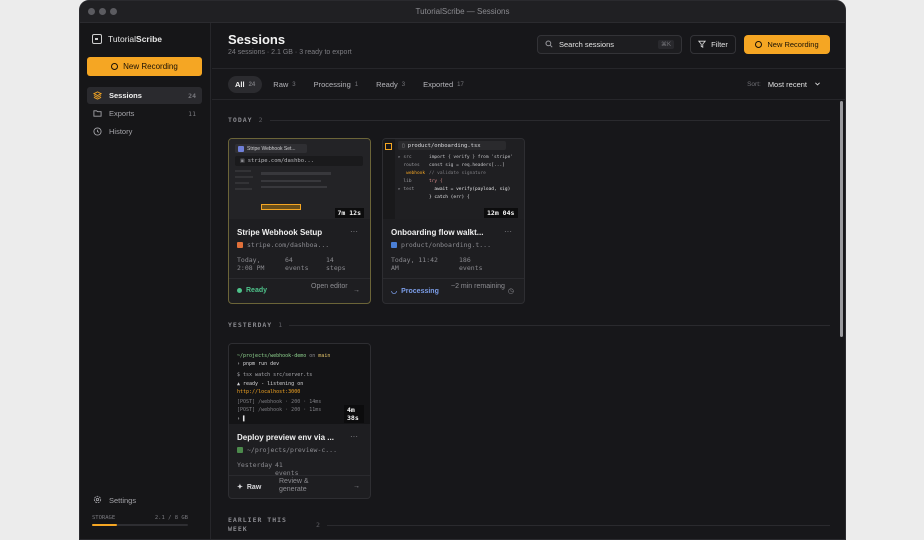 The height and width of the screenshot is (540, 924). Describe the element at coordinates (406, 189) in the screenshot. I see `tree-item: ▸ test` at that location.